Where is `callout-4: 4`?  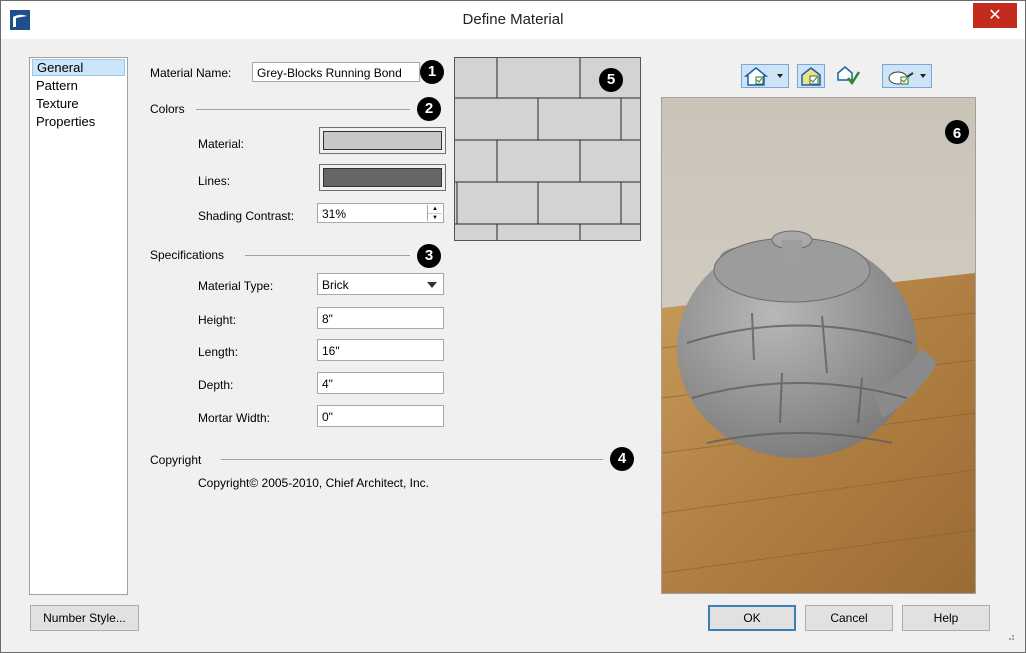
callout-4: 4 is located at coordinates (622, 459).